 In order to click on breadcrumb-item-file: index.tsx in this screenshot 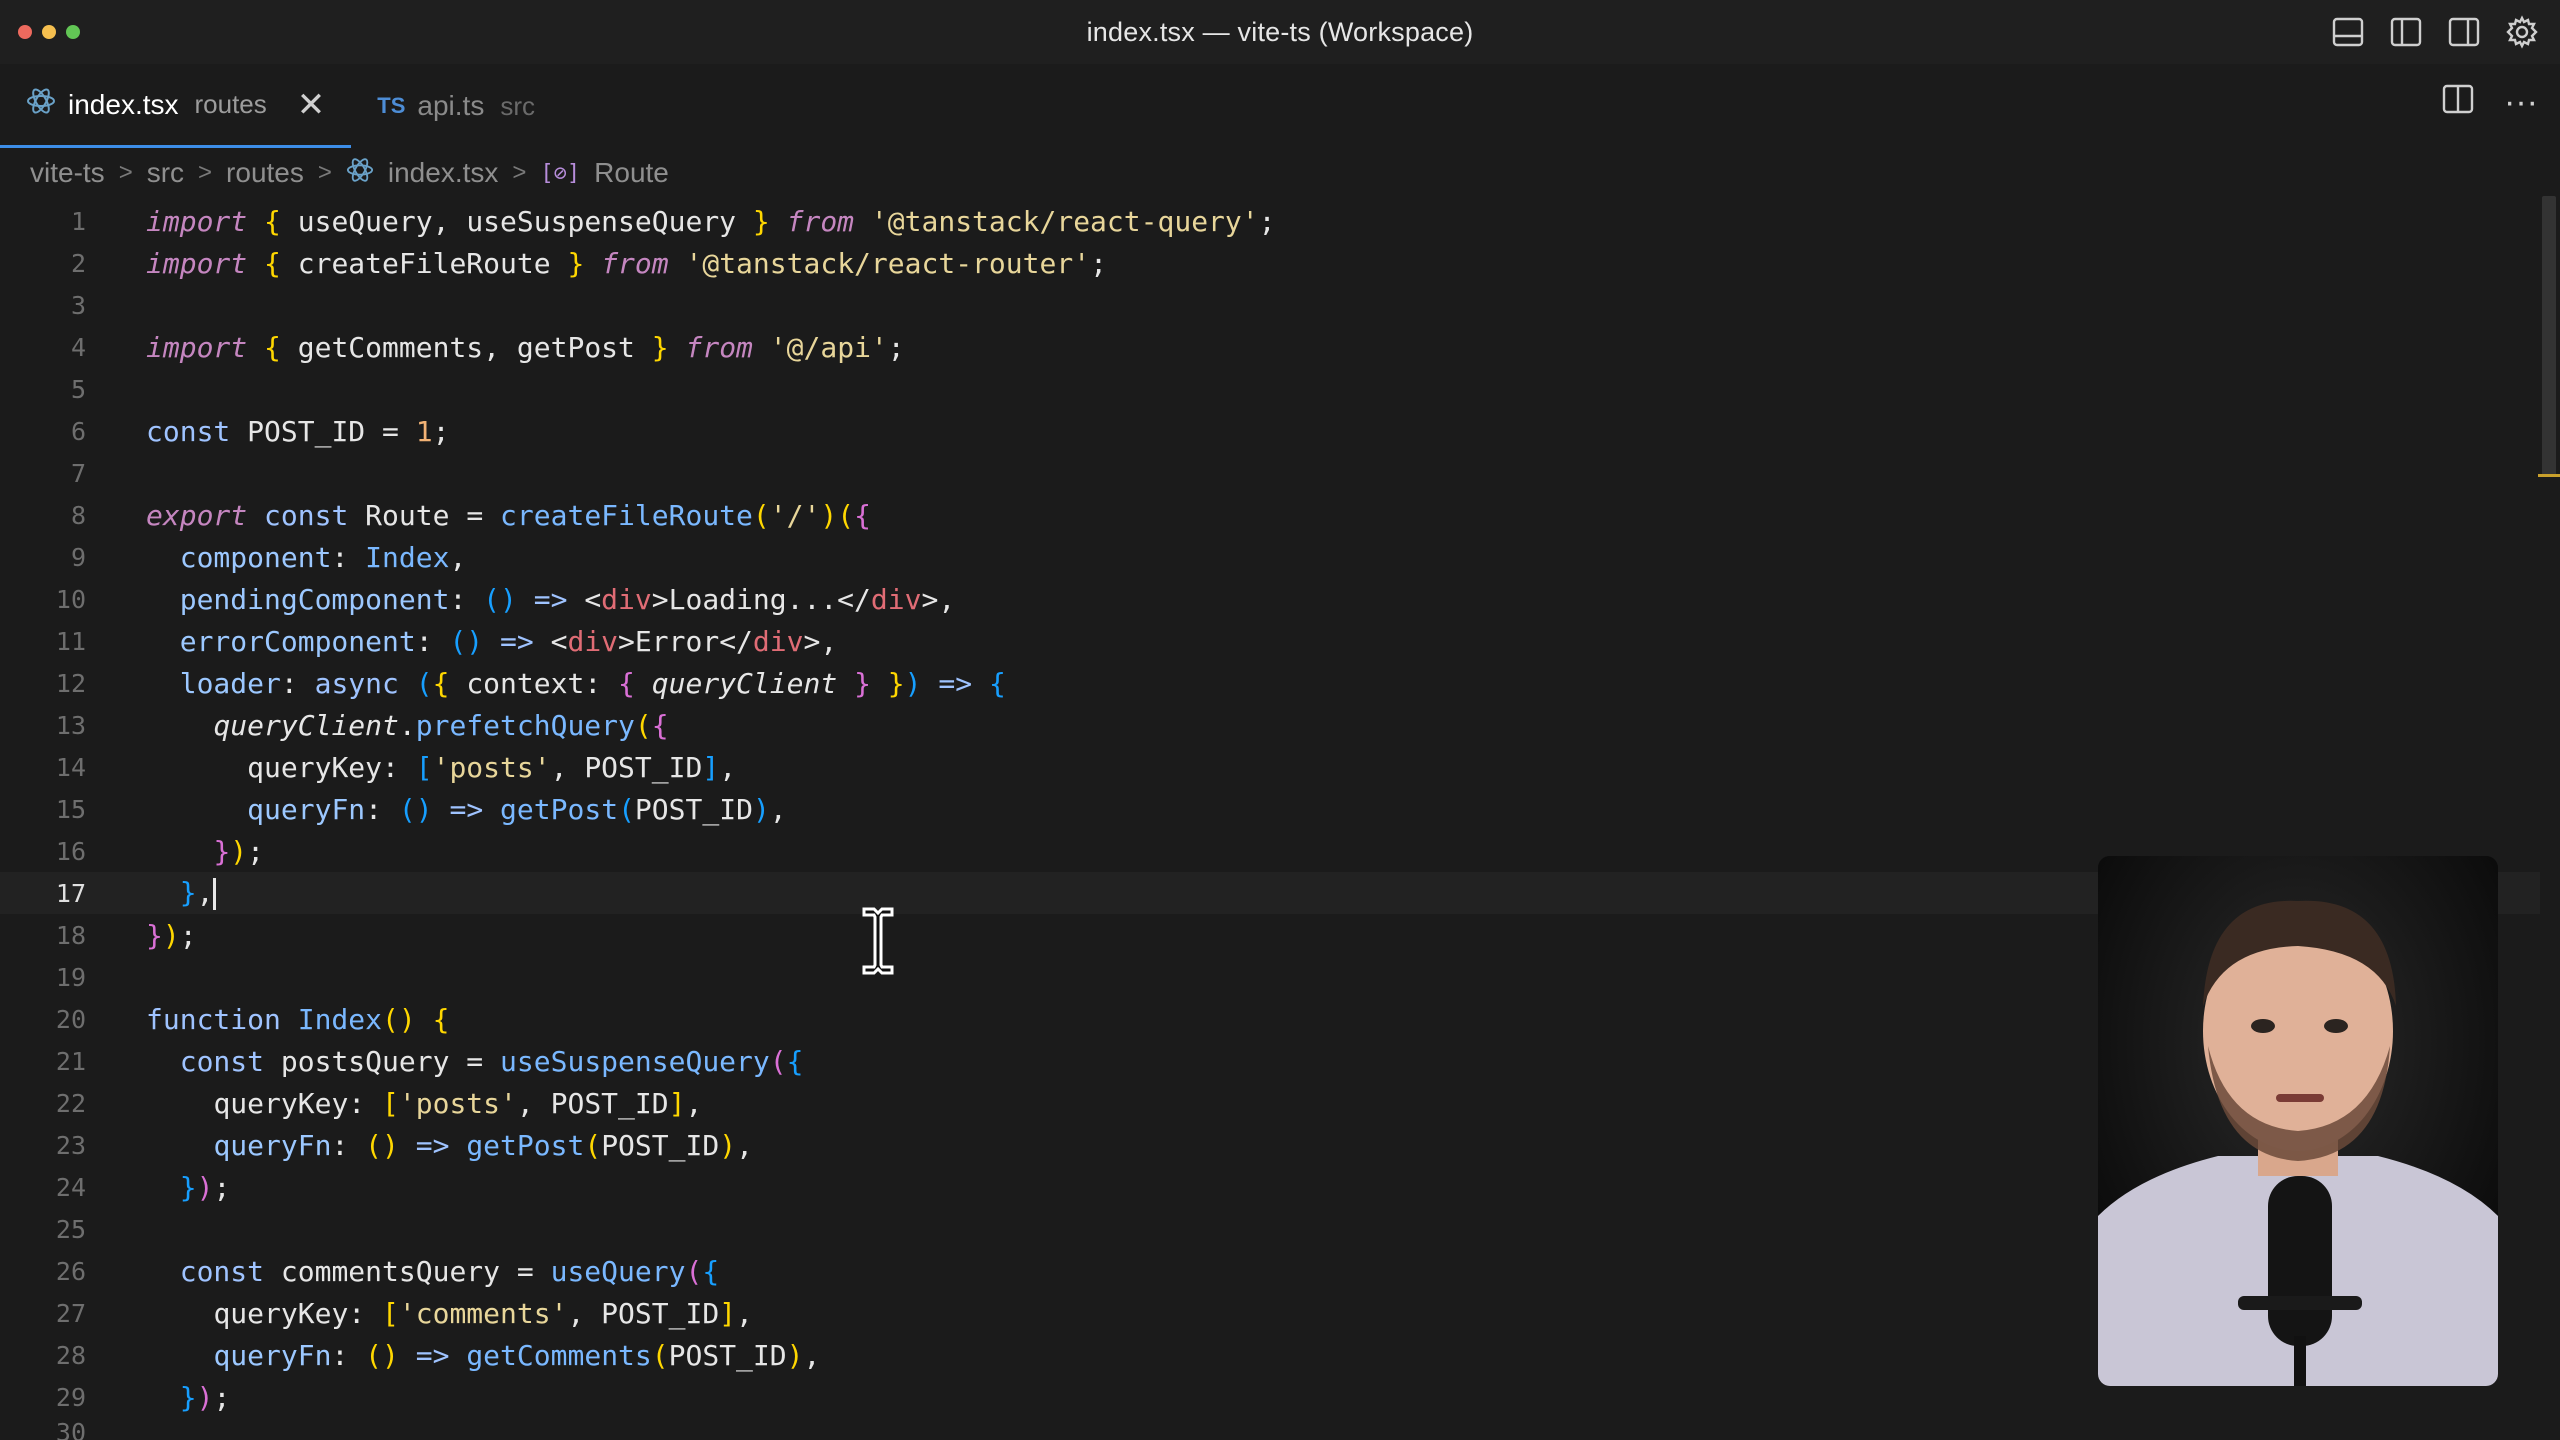, I will do `click(443, 173)`.